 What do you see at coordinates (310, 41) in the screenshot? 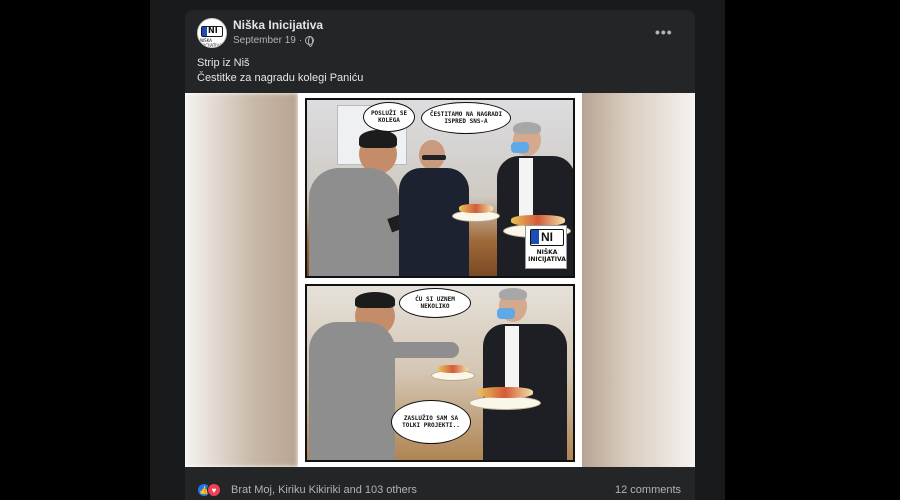
I see `globe-icon` at bounding box center [310, 41].